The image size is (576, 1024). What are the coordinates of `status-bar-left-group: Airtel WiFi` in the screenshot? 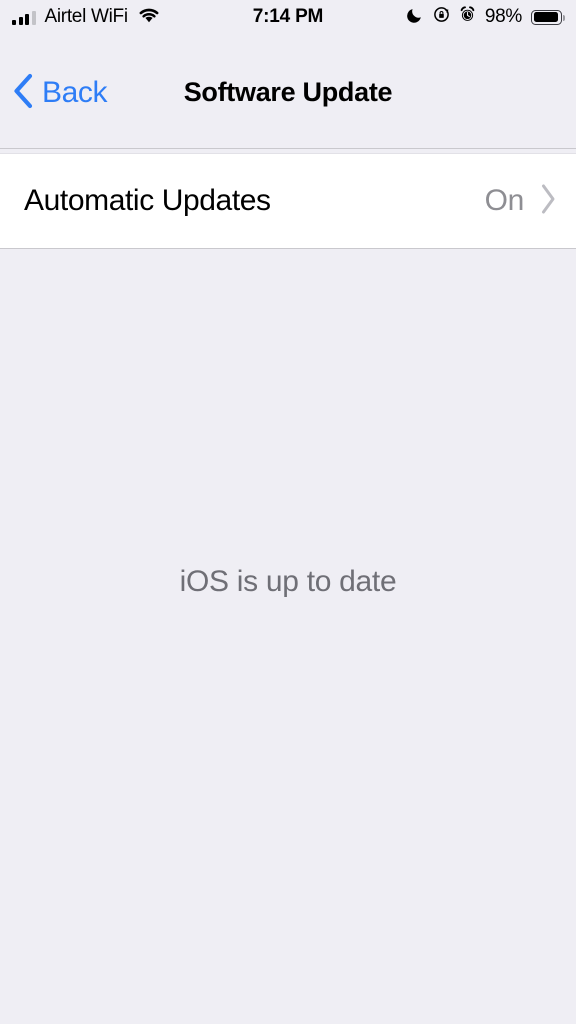 It's located at (86, 17).